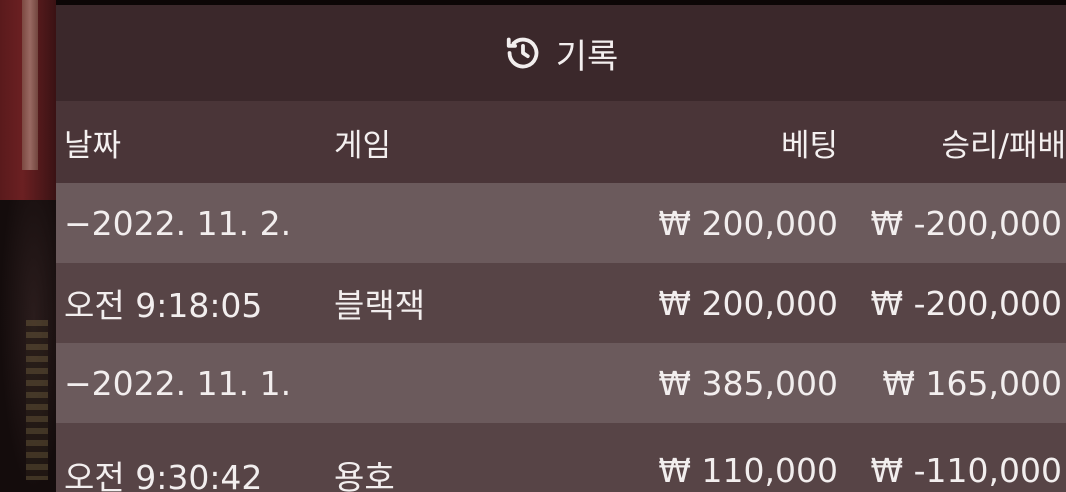  What do you see at coordinates (364, 475) in the screenshot?
I see `row-game: 용호` at bounding box center [364, 475].